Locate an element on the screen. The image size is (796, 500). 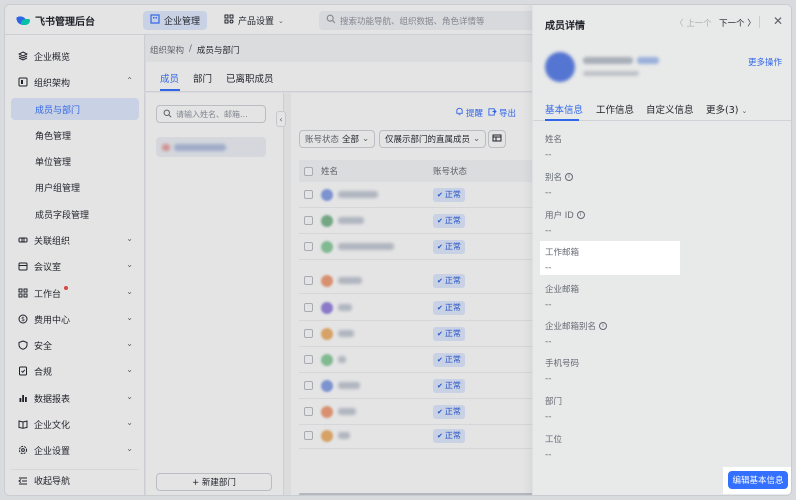
collapse-tree-button: ‹ is located at coordinates (281, 119).